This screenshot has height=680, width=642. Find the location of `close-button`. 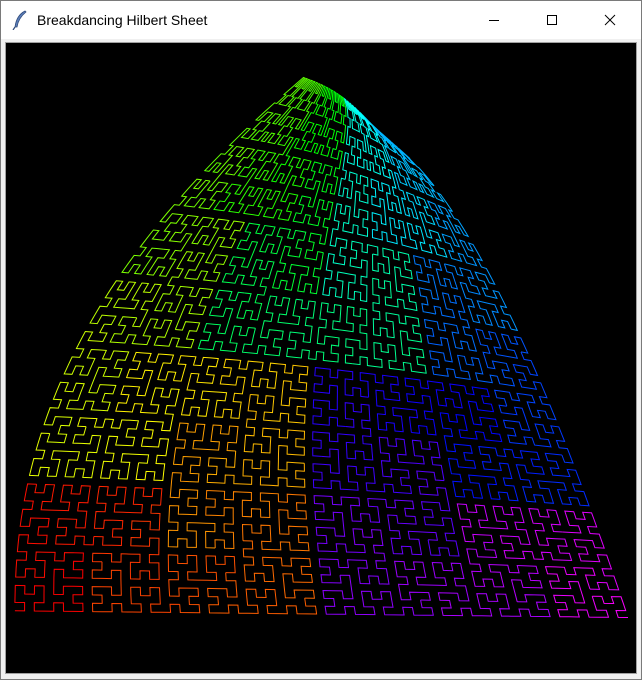

close-button is located at coordinates (610, 20).